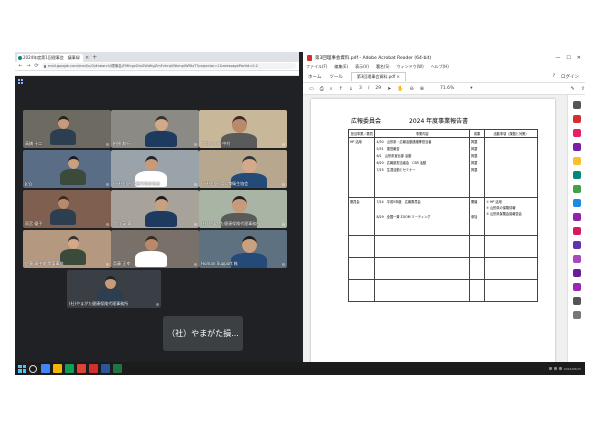 This screenshot has width=600, height=423. What do you see at coordinates (422, 216) in the screenshot?
I see `row-items-cell: 7/24 平成5年度 広報委員会 8/29 全国一斉 ZOOM ミーティング` at bounding box center [422, 216].